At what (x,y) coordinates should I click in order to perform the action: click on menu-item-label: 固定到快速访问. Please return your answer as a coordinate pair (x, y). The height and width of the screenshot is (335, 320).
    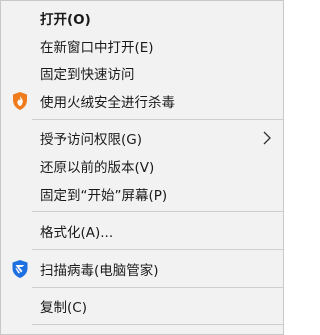
    Looking at the image, I should click on (87, 74).